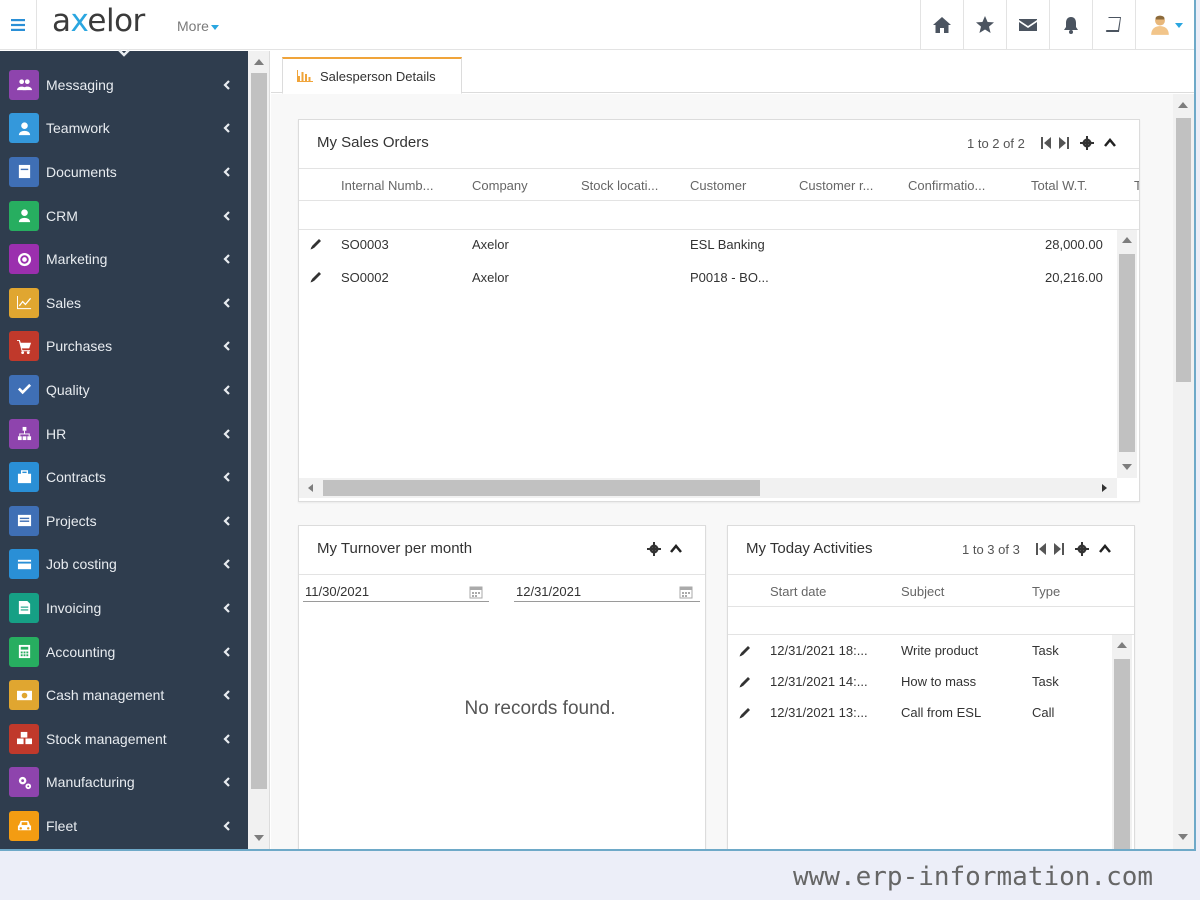 This screenshot has height=900, width=1200. What do you see at coordinates (396, 592) in the screenshot?
I see `date-from-input` at bounding box center [396, 592].